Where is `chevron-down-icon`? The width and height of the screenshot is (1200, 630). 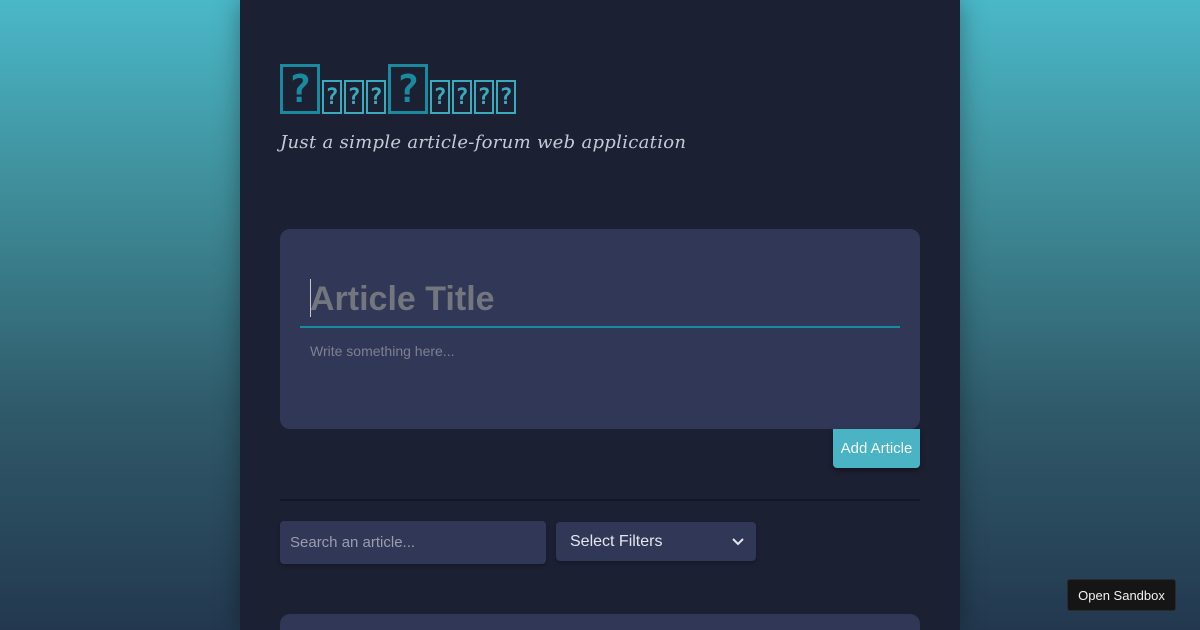
chevron-down-icon is located at coordinates (738, 542).